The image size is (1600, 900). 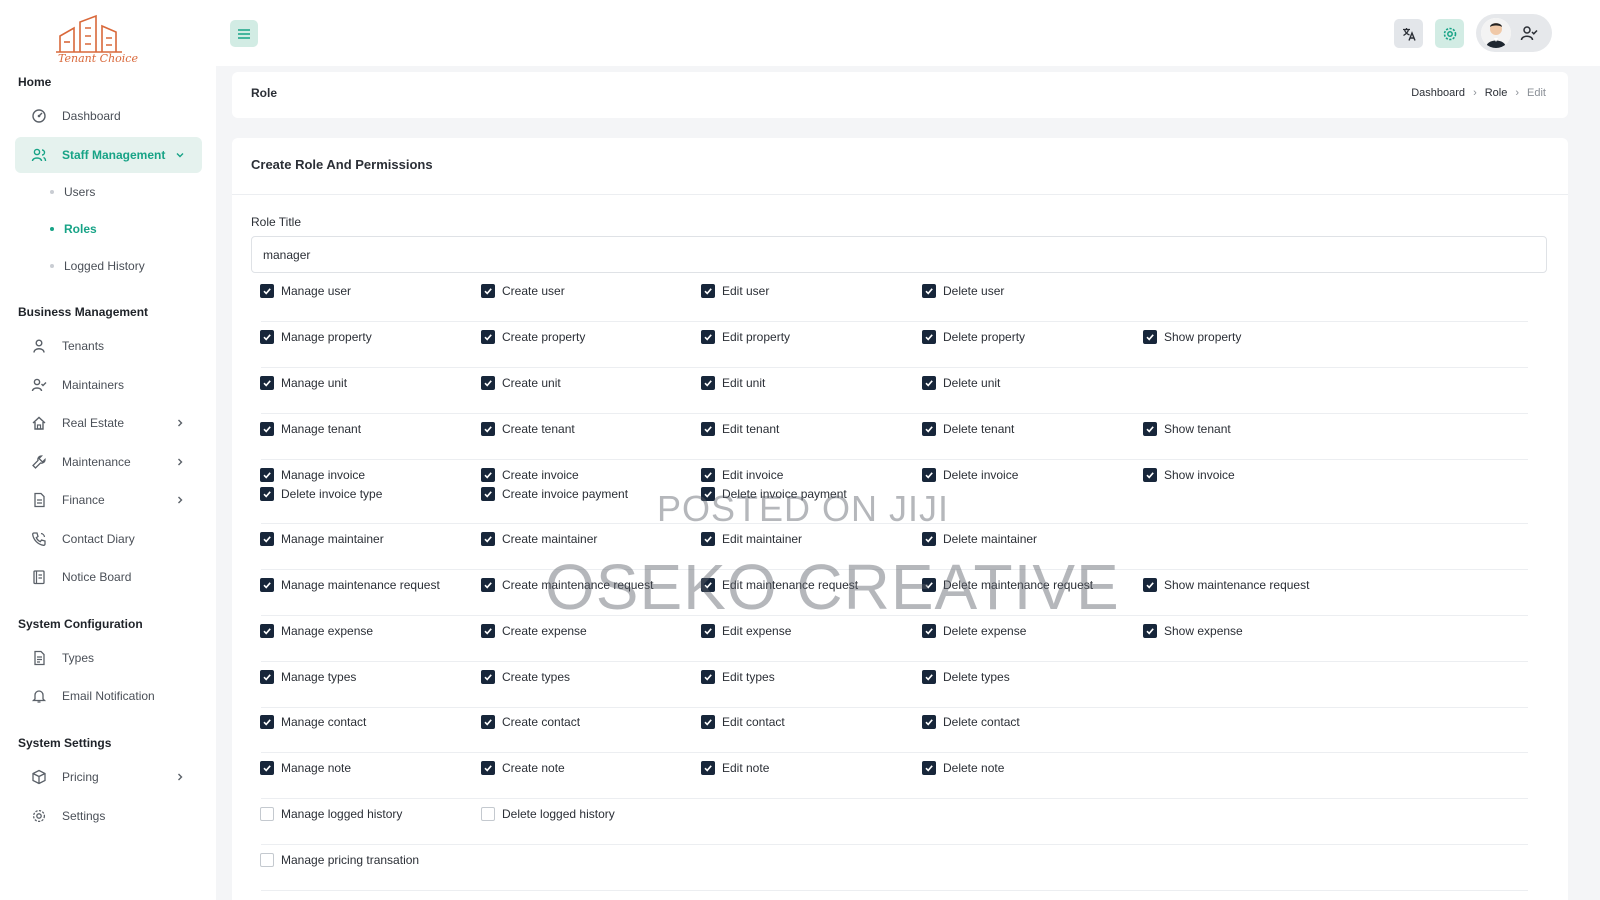 What do you see at coordinates (528, 429) in the screenshot?
I see `permission-checkbox-item: Create tenant` at bounding box center [528, 429].